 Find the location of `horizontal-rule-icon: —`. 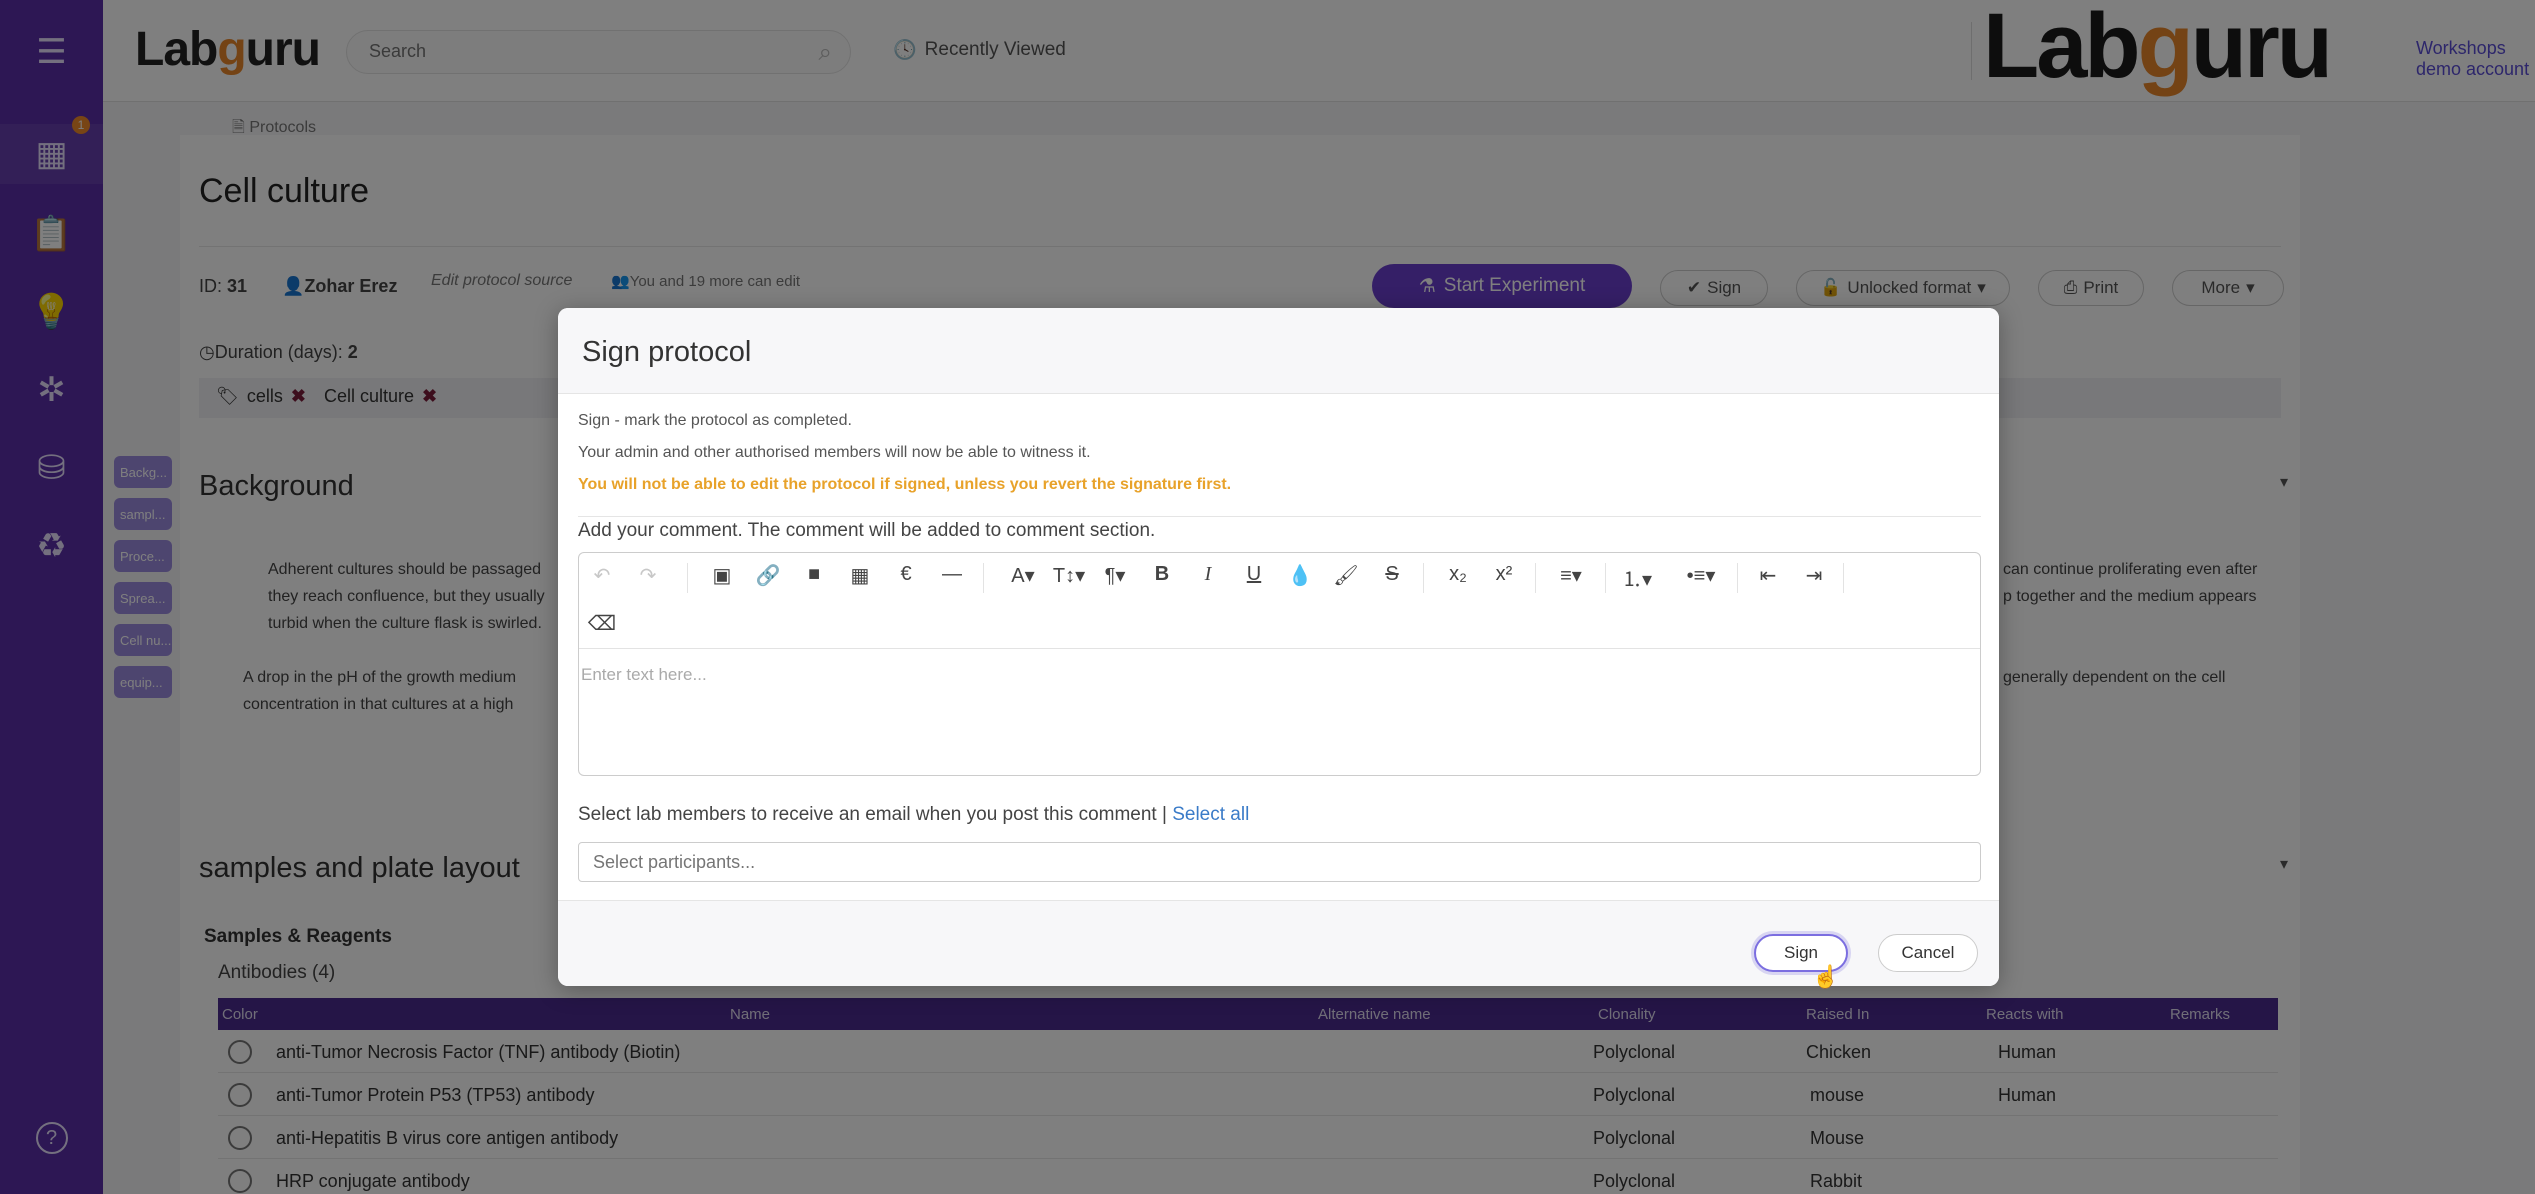

horizontal-rule-icon: — is located at coordinates (952, 574).